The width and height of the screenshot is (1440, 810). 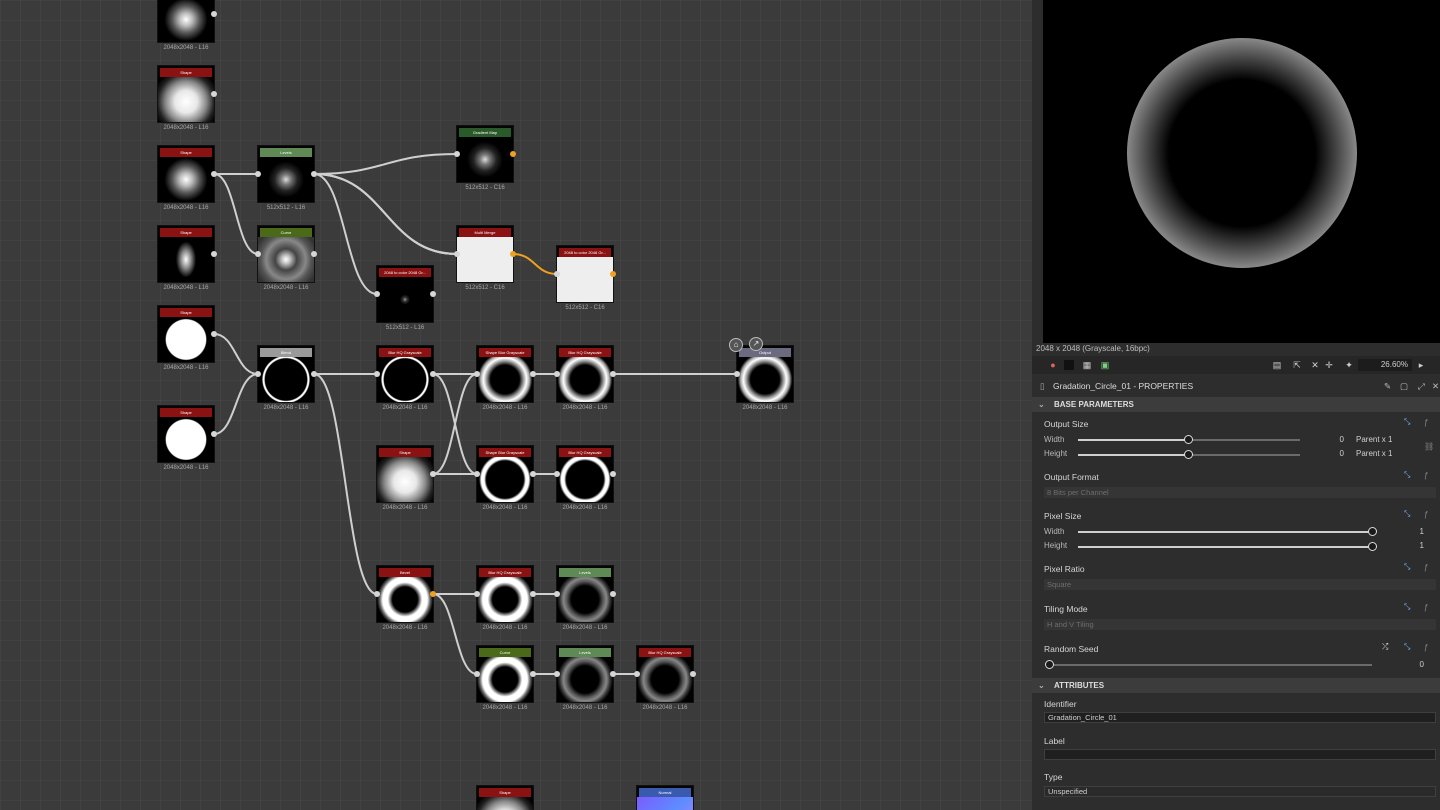 I want to click on graph-node: Shape 2048x2048 - L16, so click(x=406, y=478).